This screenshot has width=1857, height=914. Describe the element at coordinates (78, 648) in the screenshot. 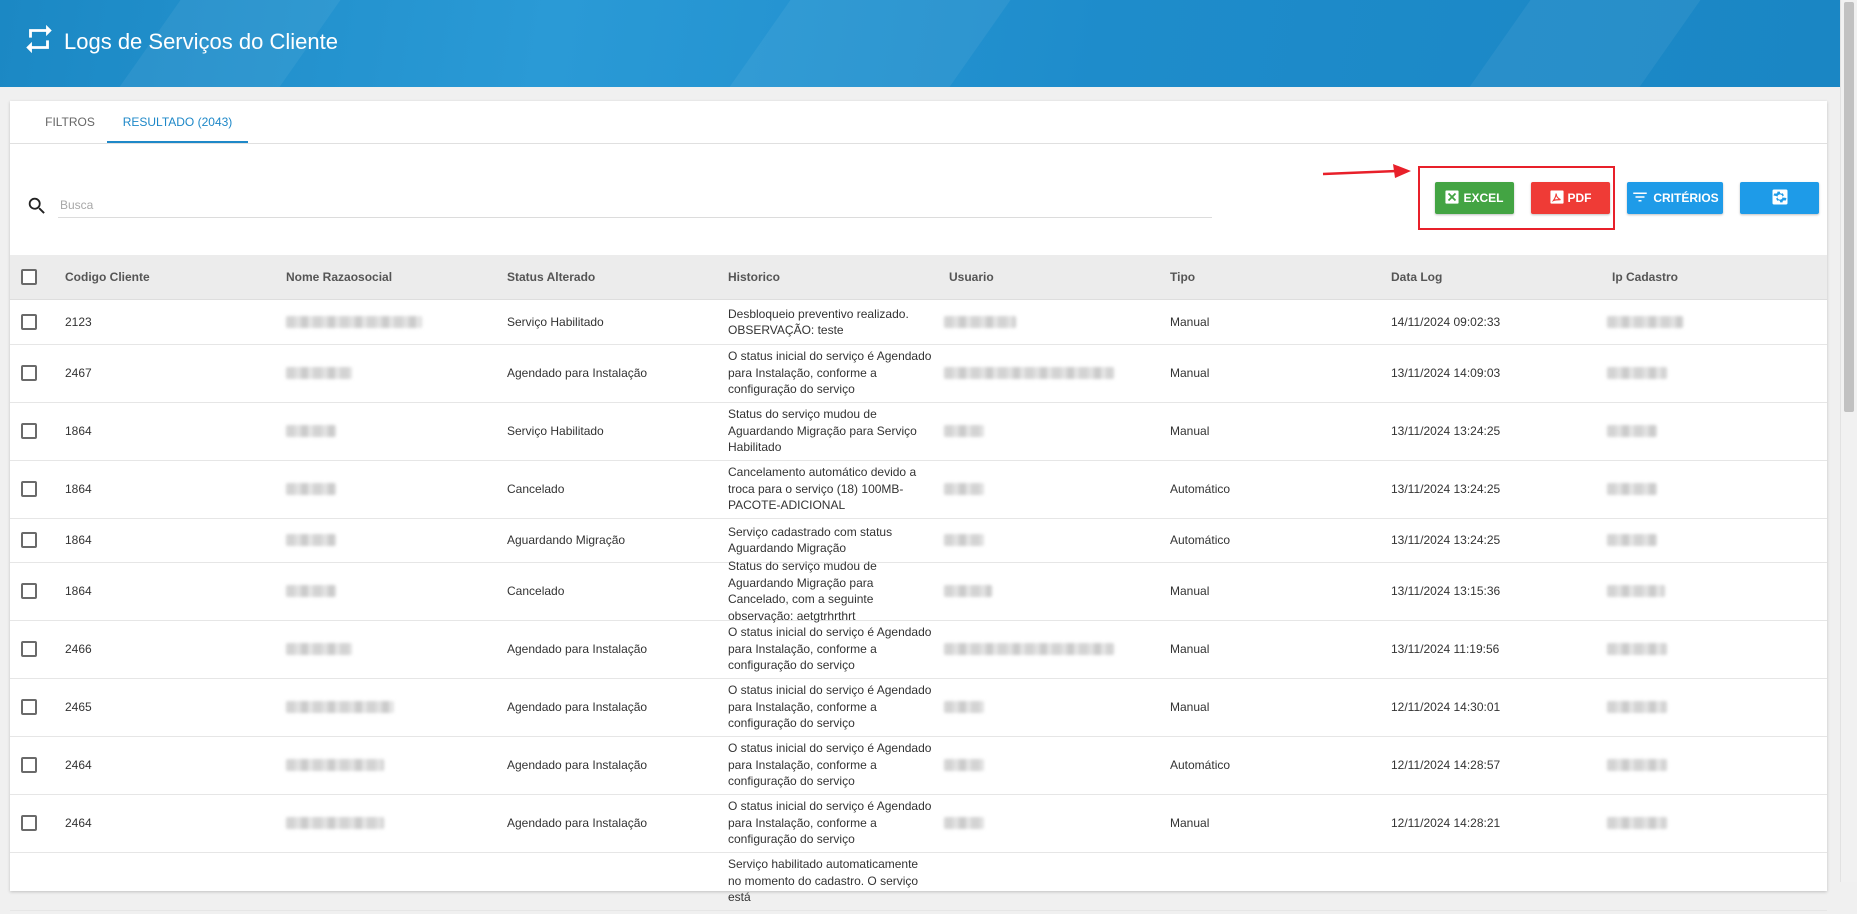

I see `cell-codigo-cliente: 2466` at that location.